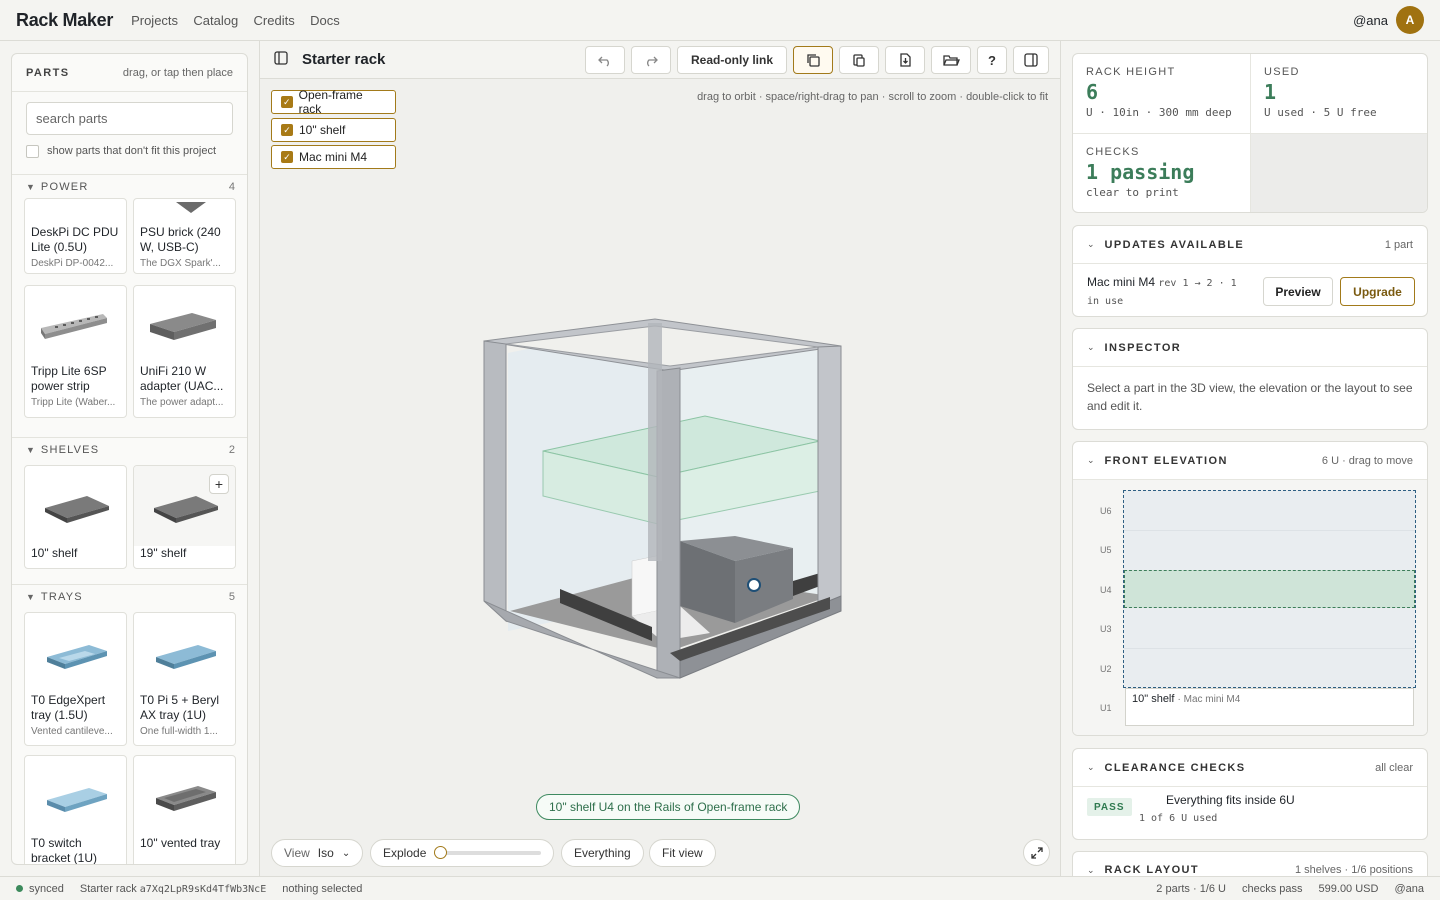 Image resolution: width=1440 pixels, height=900 pixels. Describe the element at coordinates (68, 707) in the screenshot. I see `part-title: T0 EdgeXpert tray (1.5U)` at that location.